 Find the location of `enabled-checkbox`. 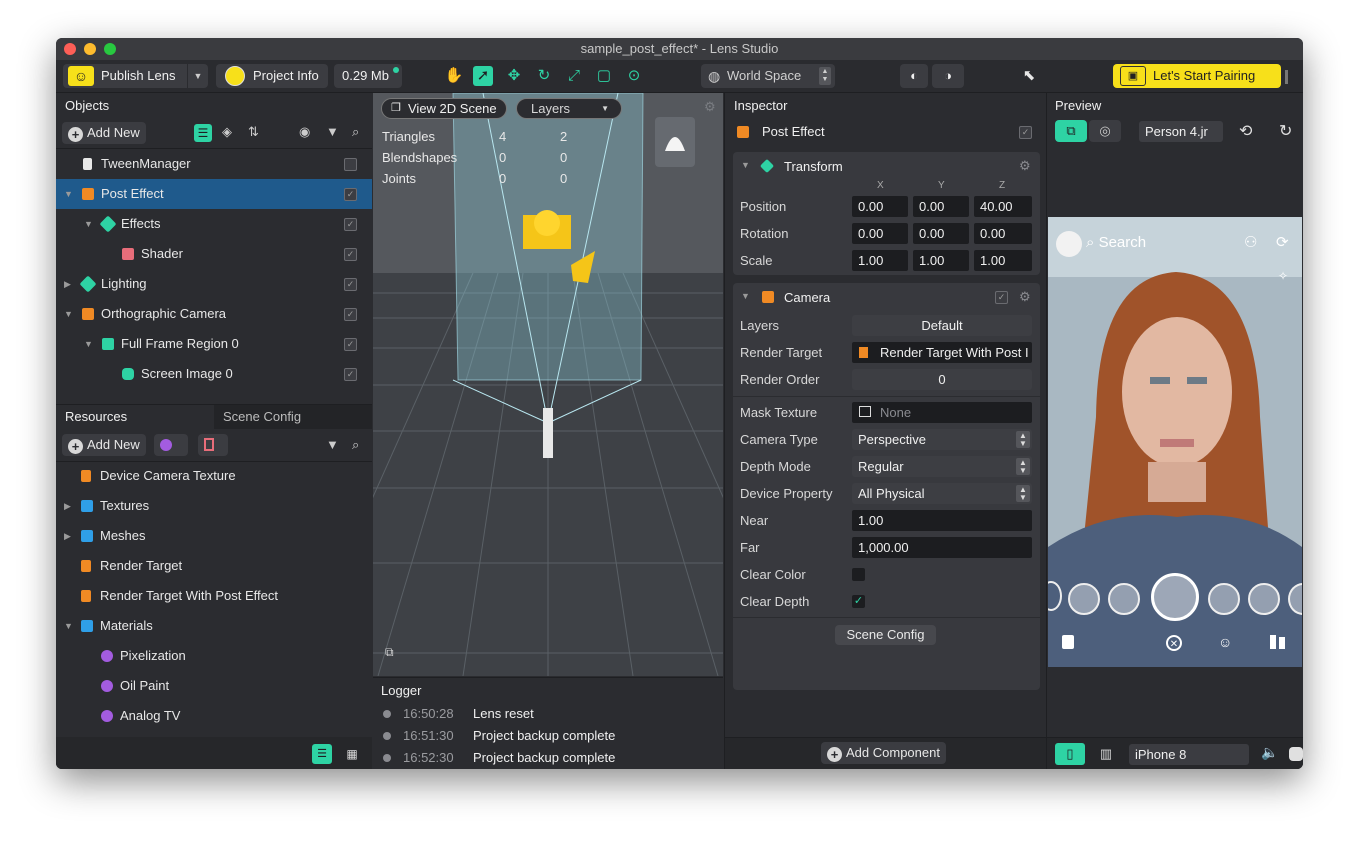

enabled-checkbox is located at coordinates (350, 164).